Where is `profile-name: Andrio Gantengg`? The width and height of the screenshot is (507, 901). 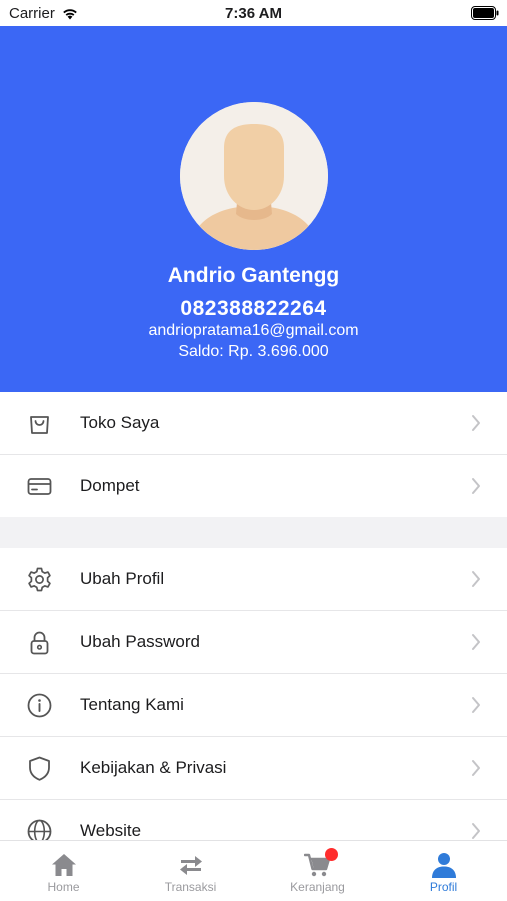 profile-name: Andrio Gantengg is located at coordinates (253, 275).